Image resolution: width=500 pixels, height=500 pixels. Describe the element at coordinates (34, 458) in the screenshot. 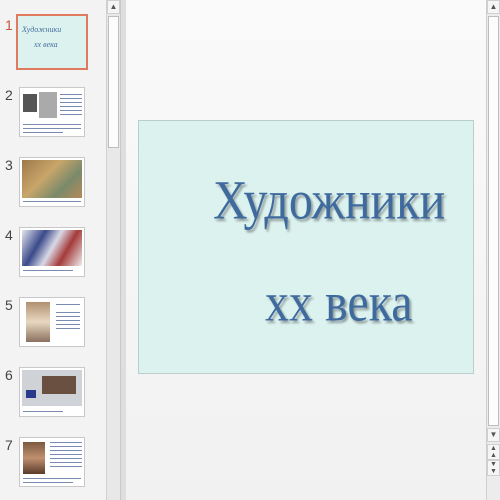

I see `thumbnail-portrait` at that location.